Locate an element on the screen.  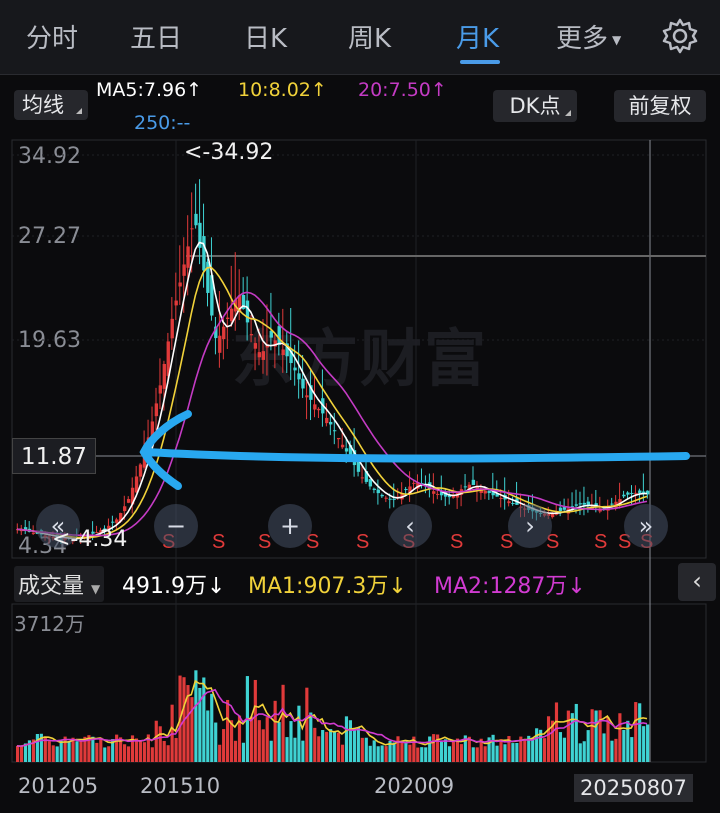
x-label-3: 202009 is located at coordinates (414, 786).